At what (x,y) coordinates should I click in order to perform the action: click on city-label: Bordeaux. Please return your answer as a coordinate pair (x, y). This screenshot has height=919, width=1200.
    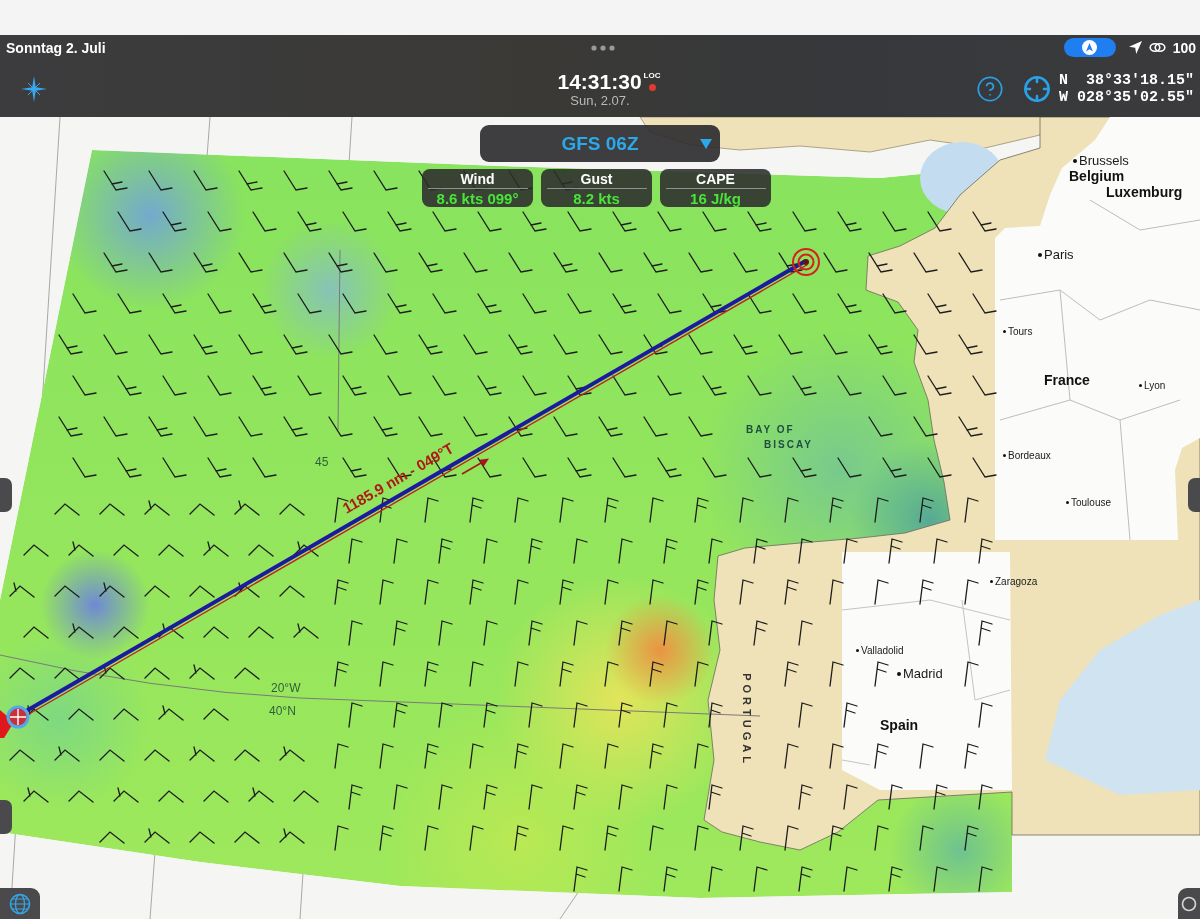
    Looking at the image, I should click on (1029, 456).